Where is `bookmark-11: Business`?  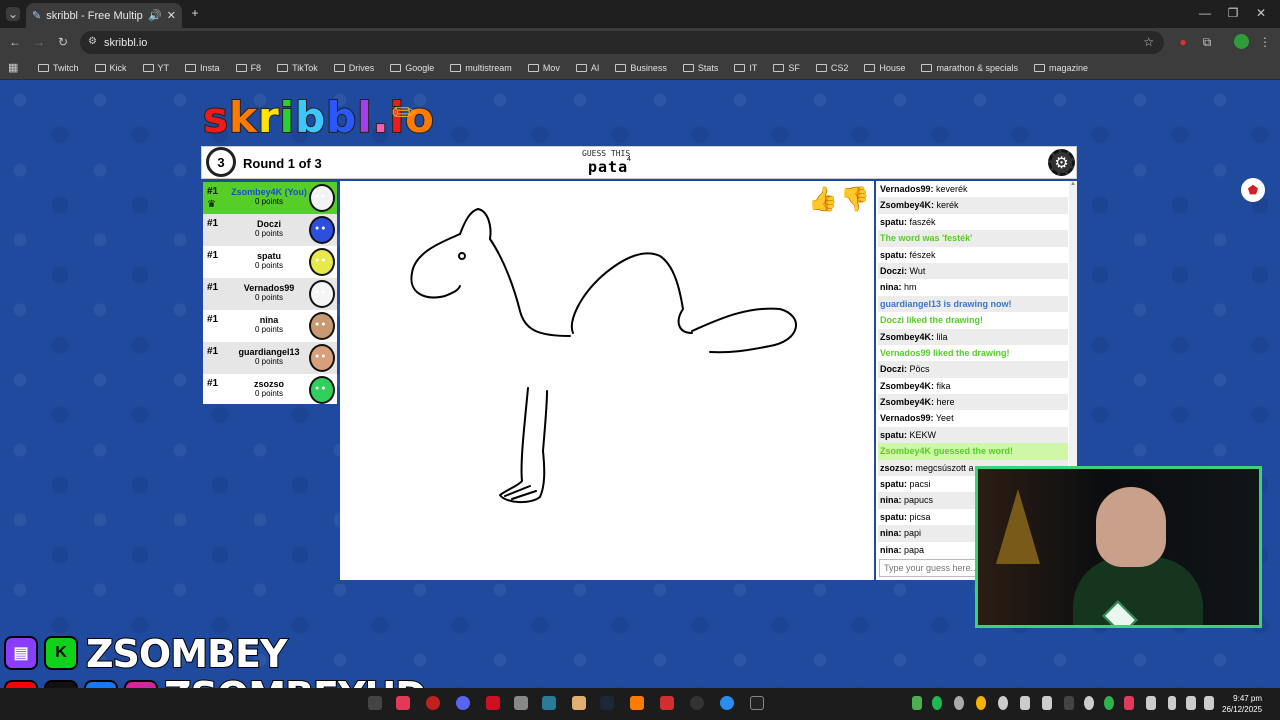
bookmark-11: Business is located at coordinates (641, 68).